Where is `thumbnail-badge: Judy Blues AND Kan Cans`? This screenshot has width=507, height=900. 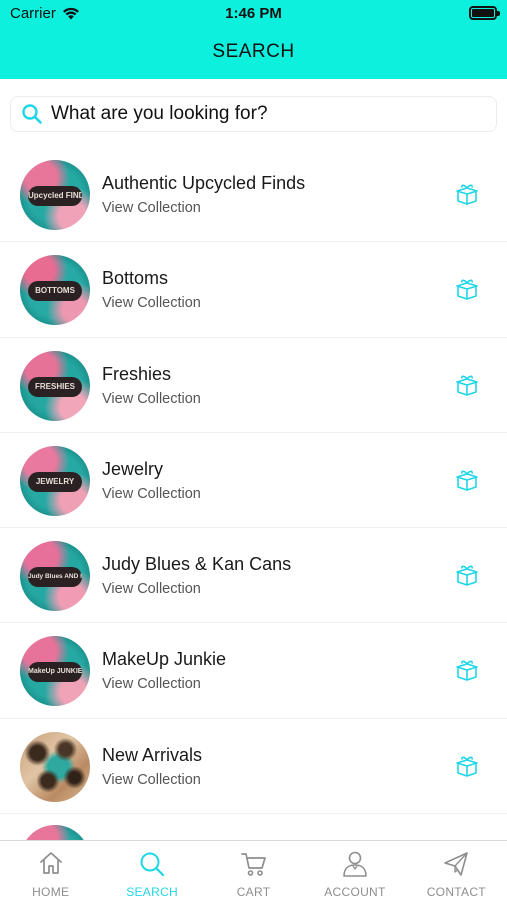 thumbnail-badge: Judy Blues AND Kan Cans is located at coordinates (55, 577).